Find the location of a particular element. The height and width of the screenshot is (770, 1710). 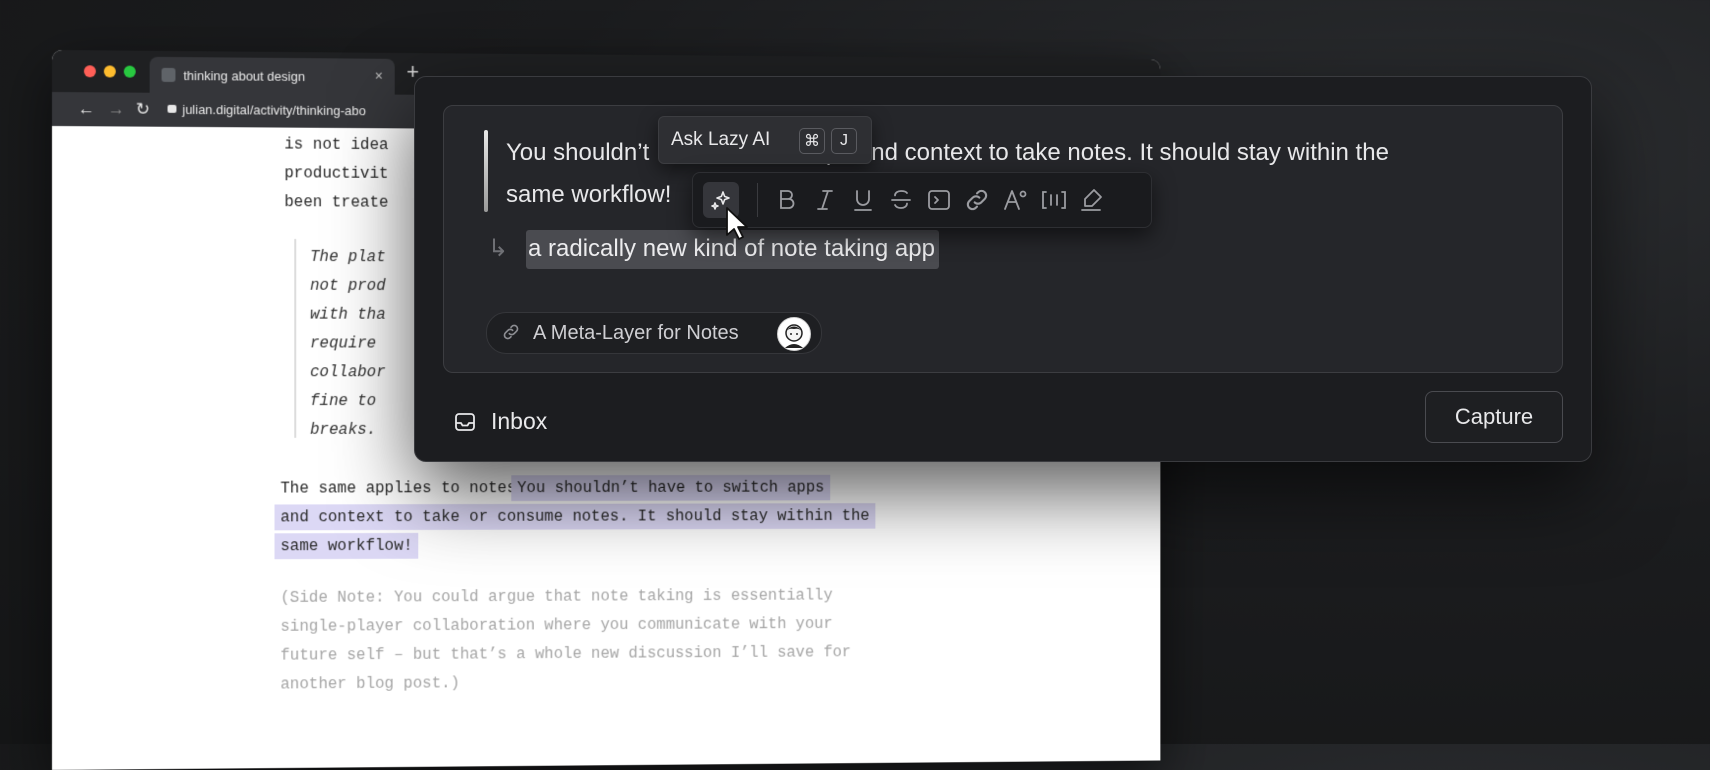

command-key-icon: ⌘ is located at coordinates (812, 141).